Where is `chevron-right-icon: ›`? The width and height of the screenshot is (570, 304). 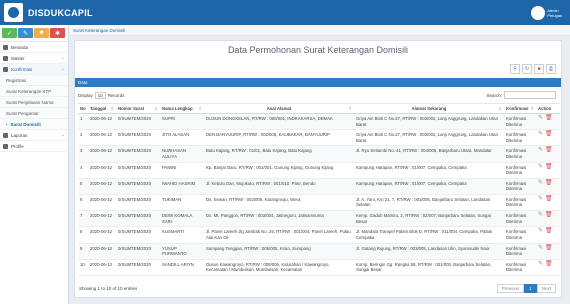 chevron-right-icon: › is located at coordinates (7, 124).